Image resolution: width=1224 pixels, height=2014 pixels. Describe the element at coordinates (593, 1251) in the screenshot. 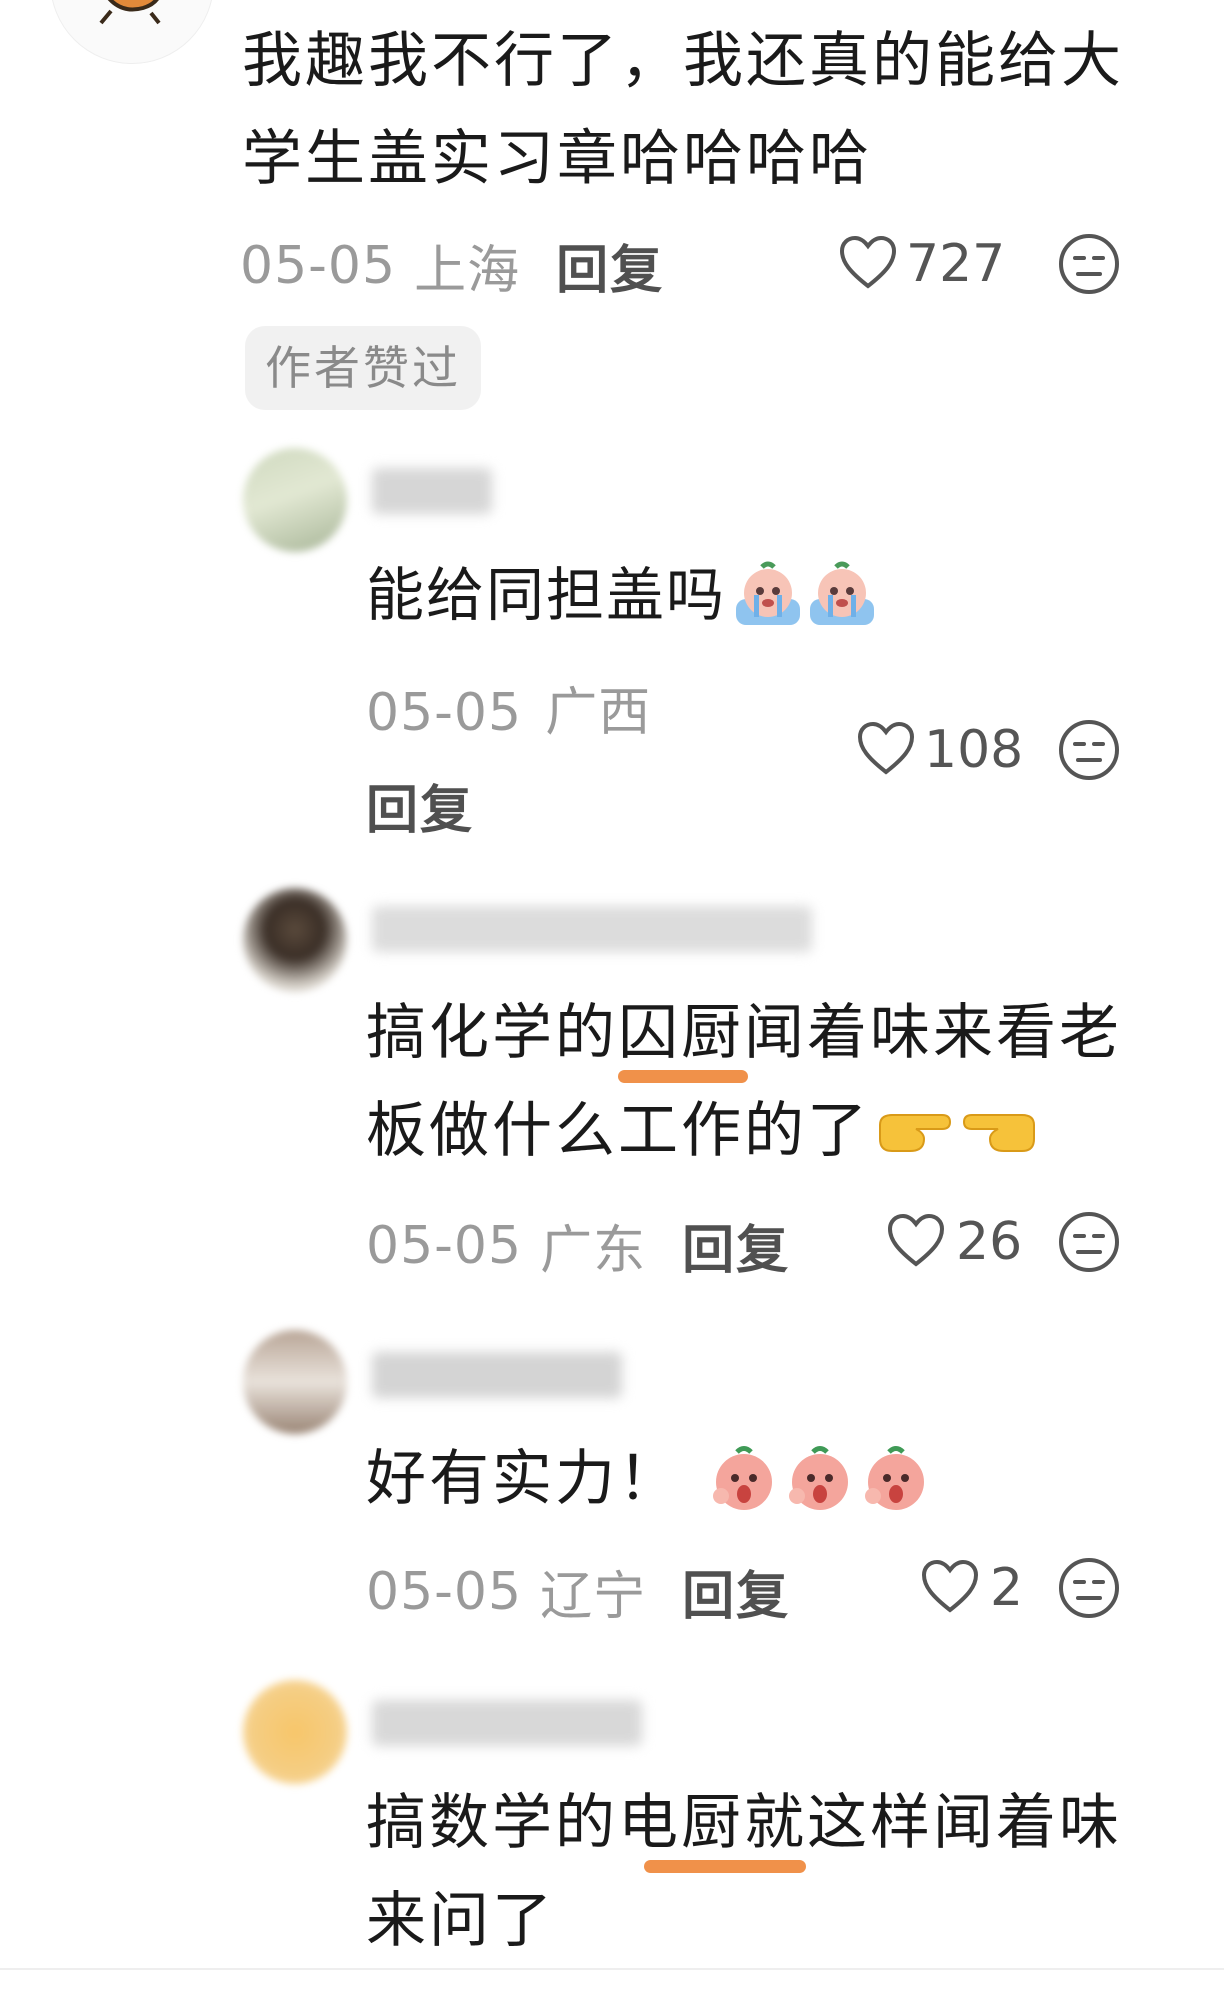

I see `comment-location: 广东` at that location.